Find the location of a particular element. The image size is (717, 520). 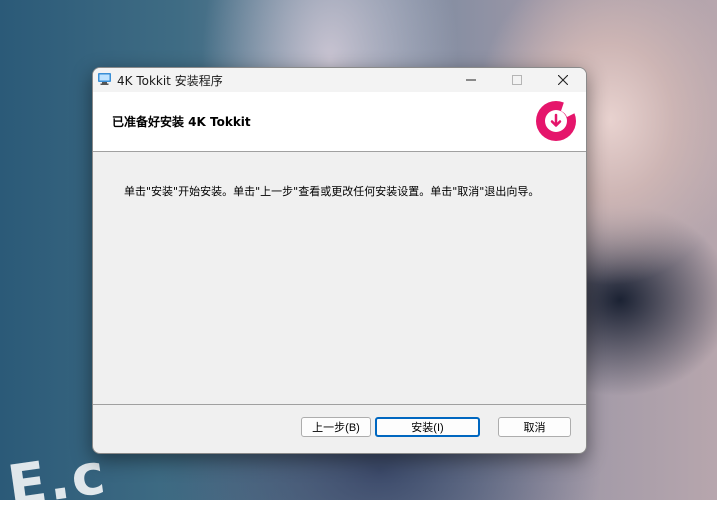

maximize-icon is located at coordinates (517, 80).